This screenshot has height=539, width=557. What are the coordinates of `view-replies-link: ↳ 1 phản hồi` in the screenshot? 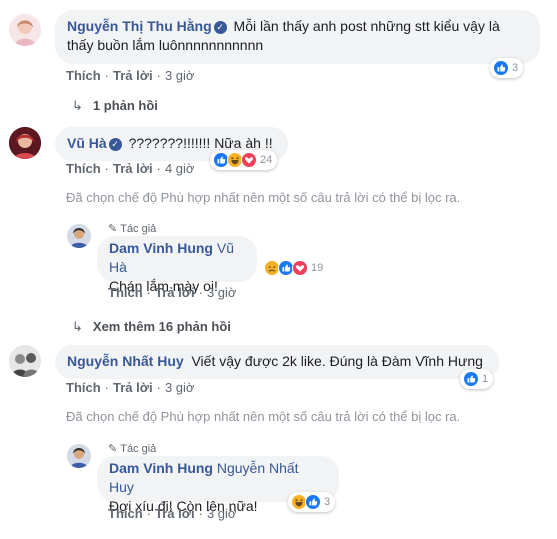 It's located at (115, 106).